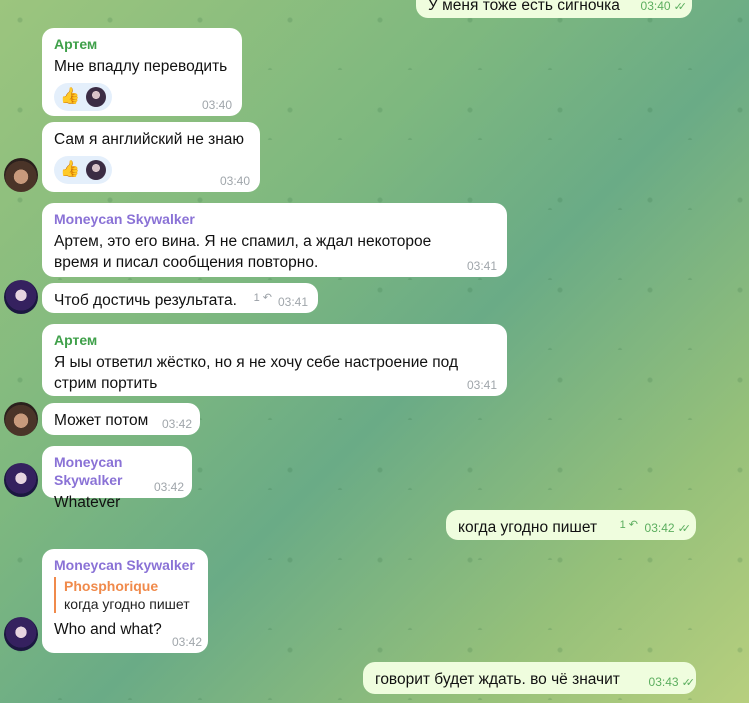 This screenshot has height=703, width=749. What do you see at coordinates (497, 679) in the screenshot?
I see `message-text: говорит будет ждать. во чё значит` at bounding box center [497, 679].